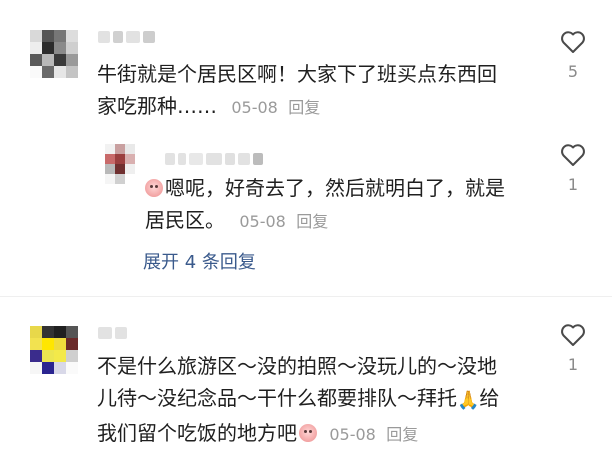  Describe the element at coordinates (468, 400) in the screenshot. I see `pray-icon: 🙏` at that location.